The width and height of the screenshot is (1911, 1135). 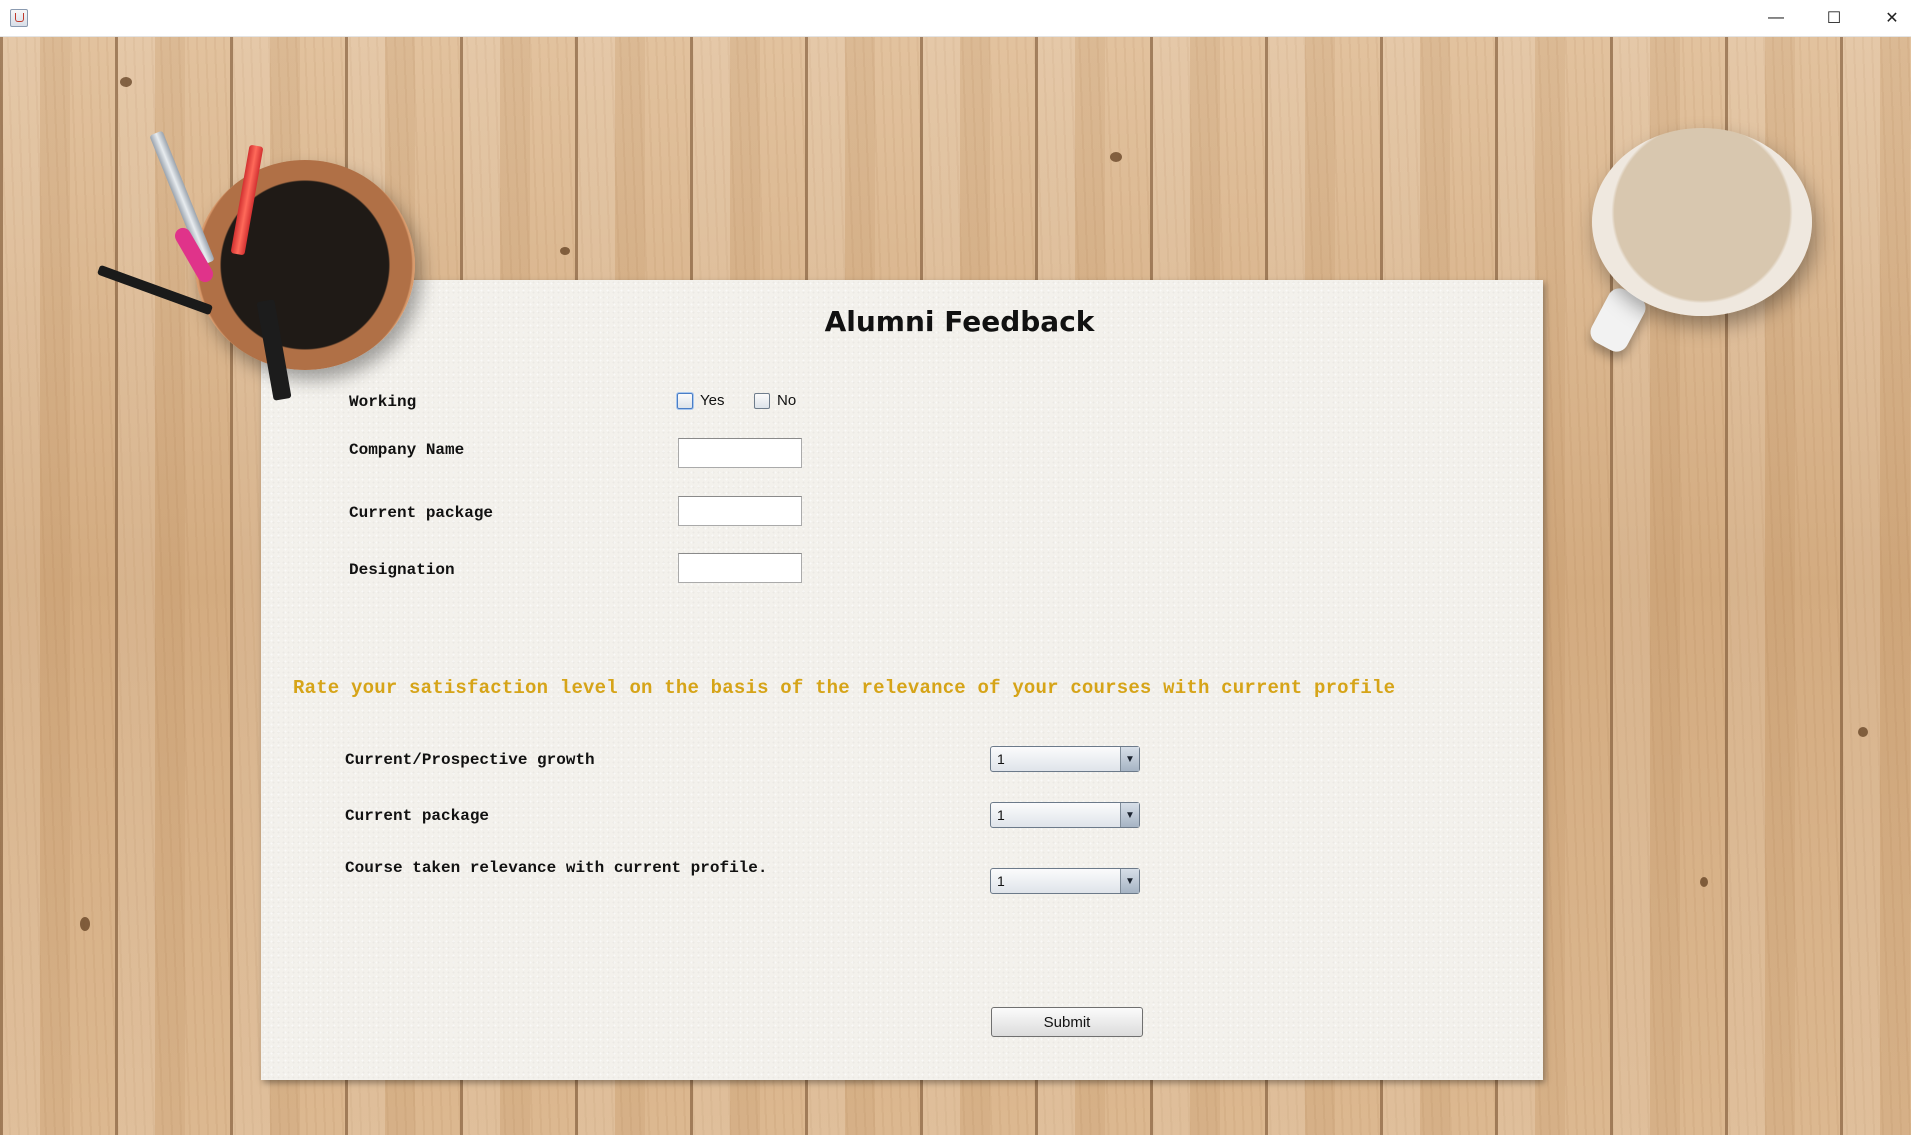 What do you see at coordinates (402, 570) in the screenshot?
I see `designation-label: Designation` at bounding box center [402, 570].